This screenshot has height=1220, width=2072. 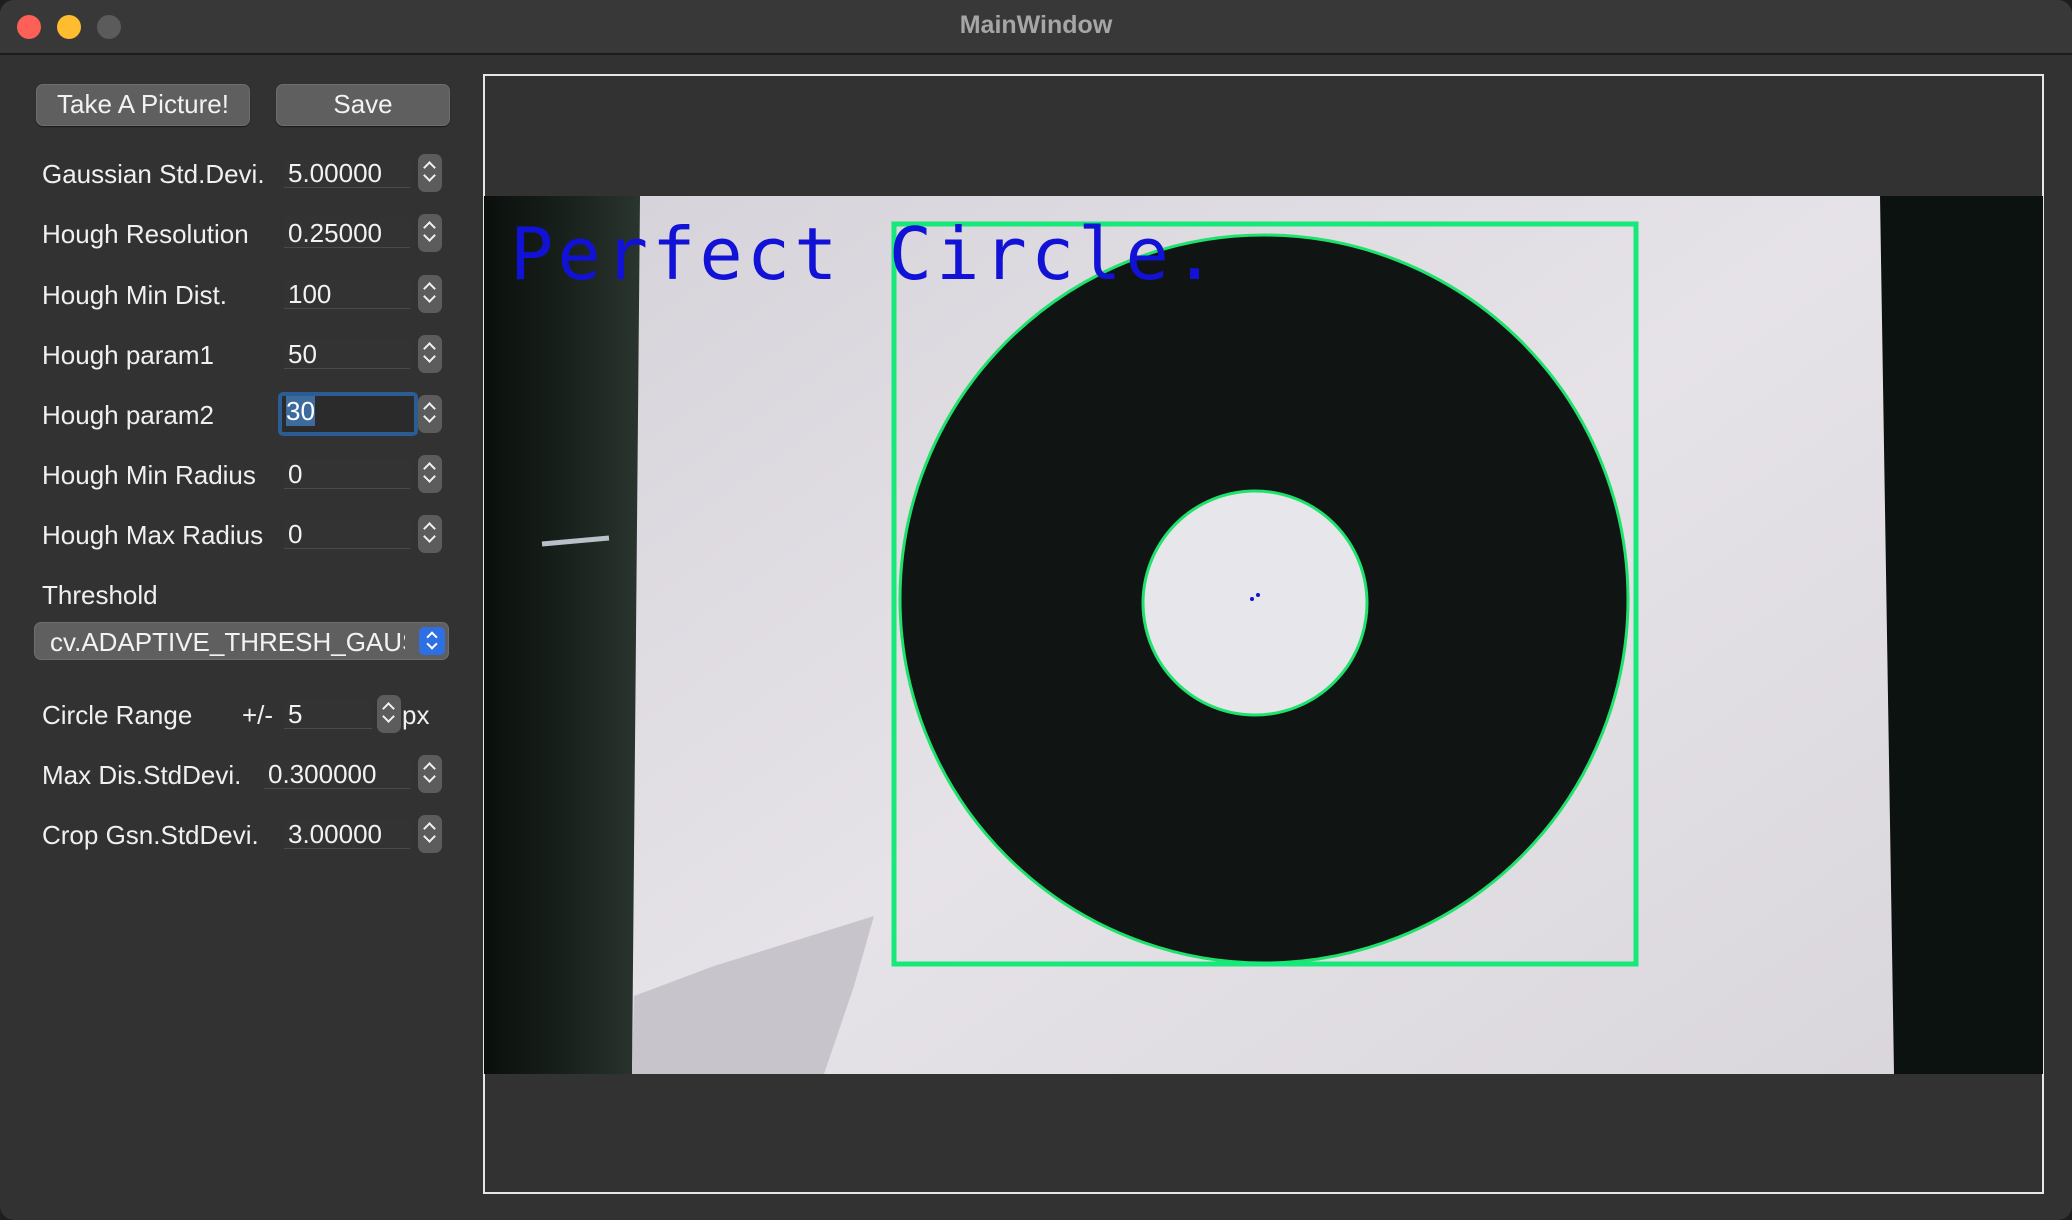 What do you see at coordinates (347, 534) in the screenshot?
I see `hough-max-radius-input: 0` at bounding box center [347, 534].